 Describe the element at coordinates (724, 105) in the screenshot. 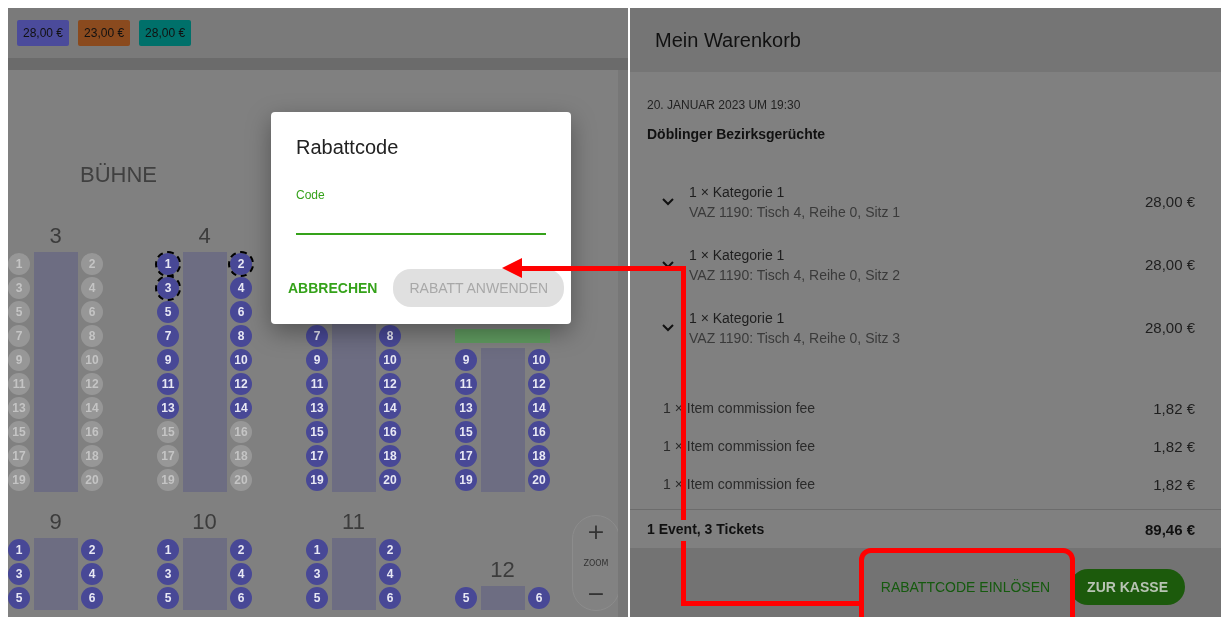

I see `event-date: 20. JANUAR 2023 UM 19:30` at that location.